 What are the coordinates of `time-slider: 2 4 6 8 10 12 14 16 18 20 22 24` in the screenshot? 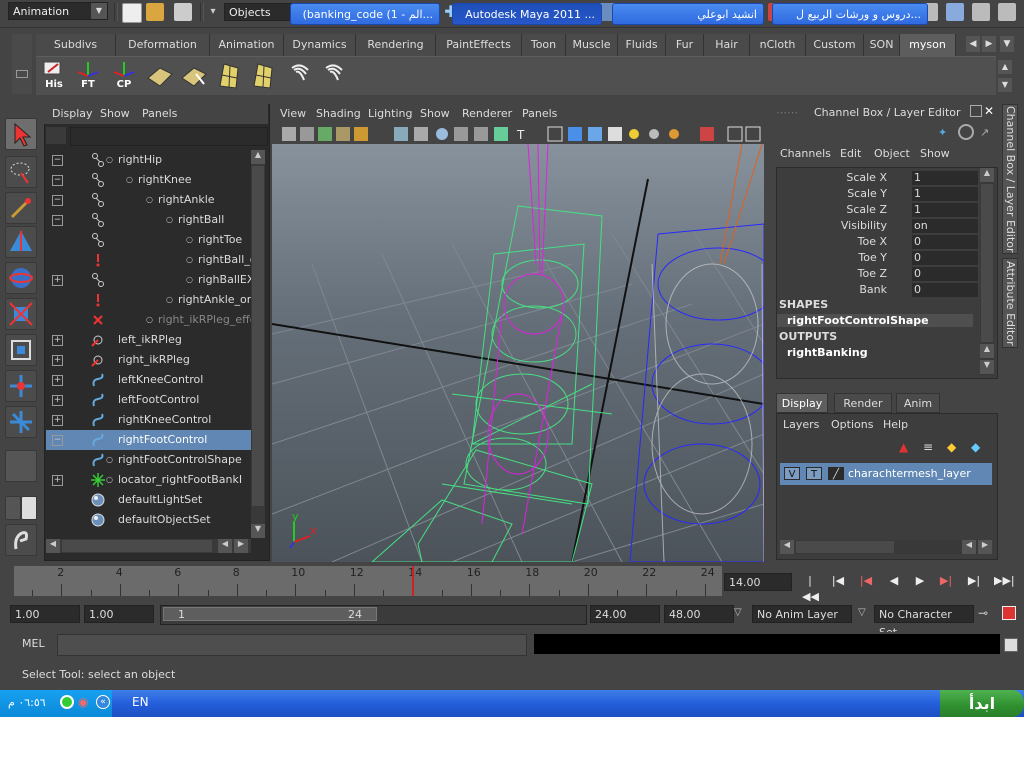 It's located at (368, 581).